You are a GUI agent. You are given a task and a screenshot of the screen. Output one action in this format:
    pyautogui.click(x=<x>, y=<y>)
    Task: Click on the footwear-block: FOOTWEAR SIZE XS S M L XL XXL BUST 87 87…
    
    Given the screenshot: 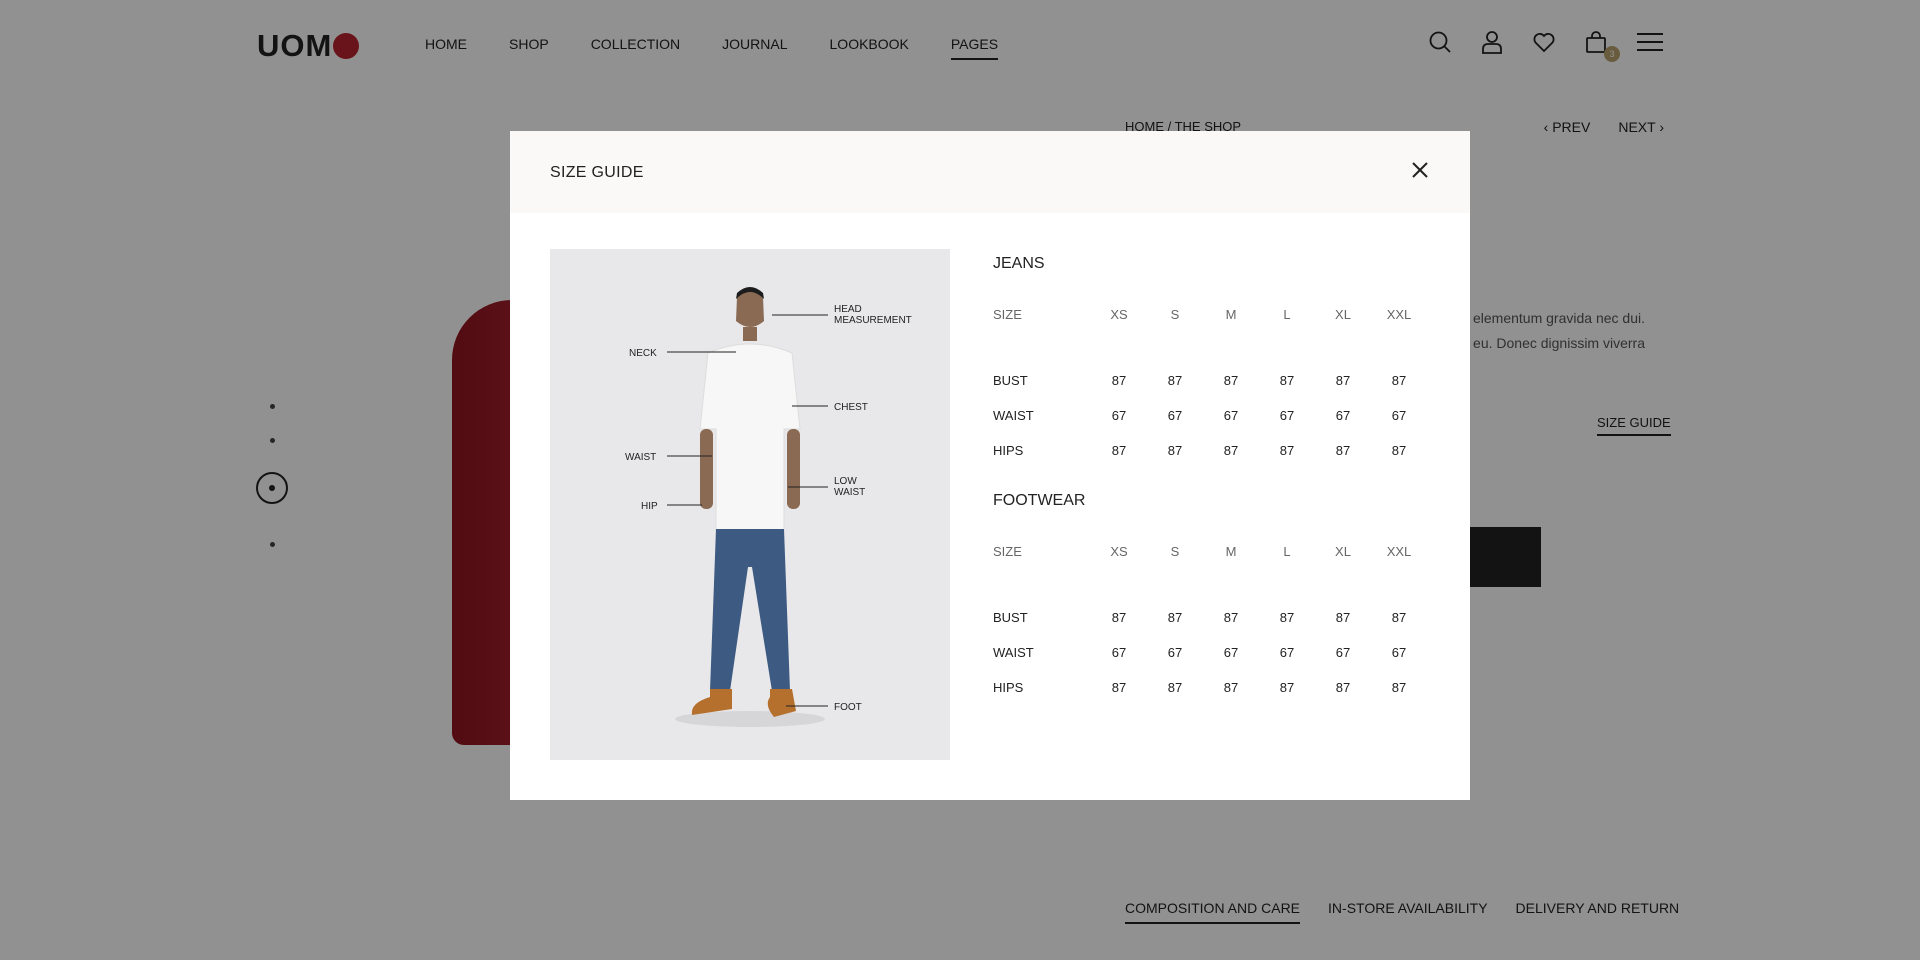 What is the action you would take?
    pyautogui.click(x=1213, y=598)
    